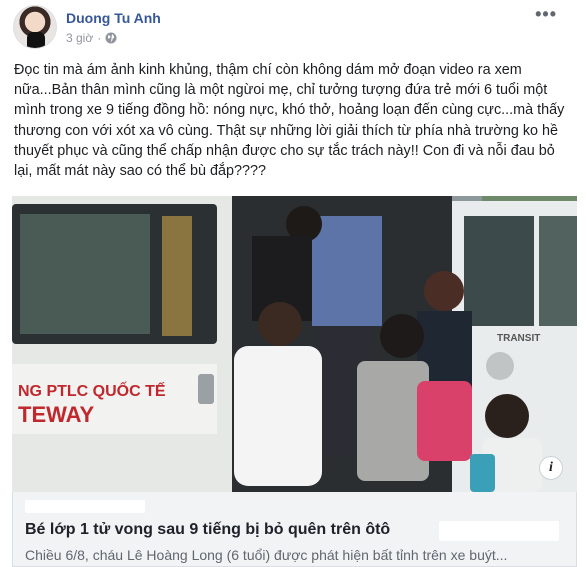 The height and width of the screenshot is (567, 587). Describe the element at coordinates (85, 506) in the screenshot. I see `link-domain-redacted` at that location.